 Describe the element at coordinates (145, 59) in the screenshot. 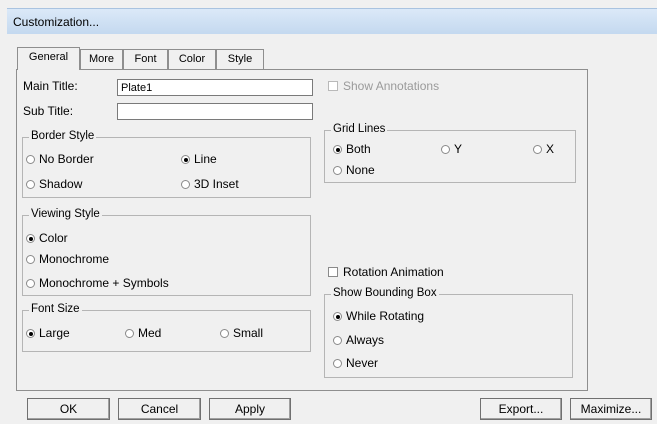

I see `tab-font: Font` at that location.